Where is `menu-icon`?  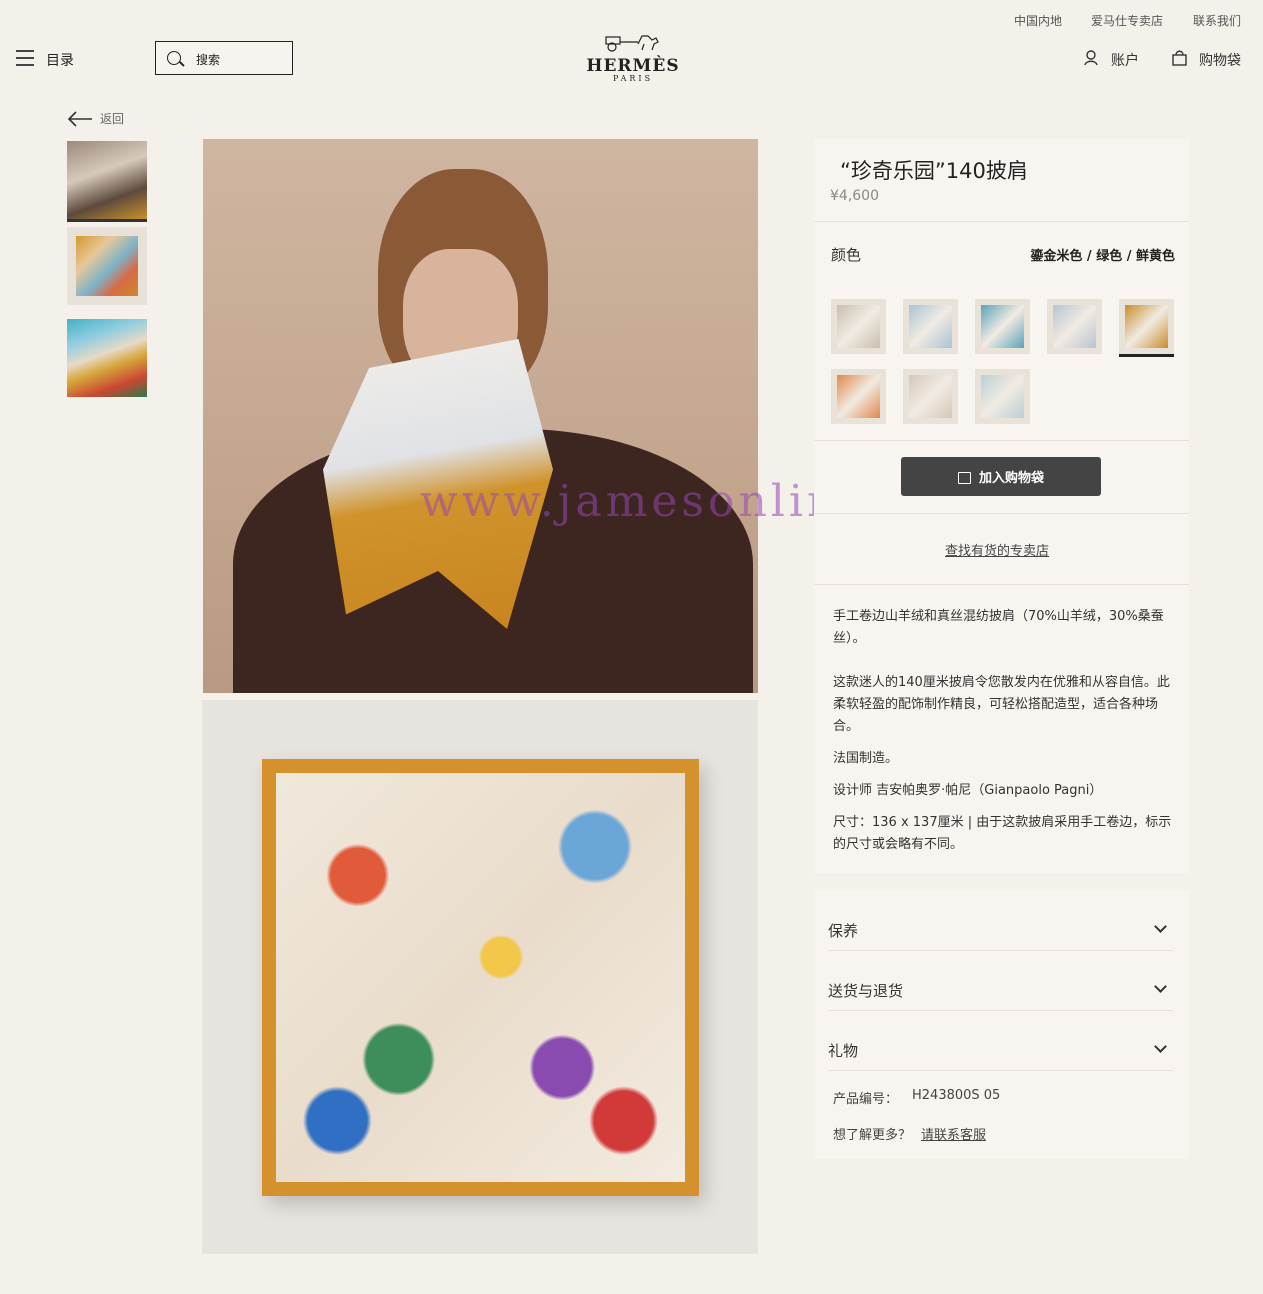
menu-icon is located at coordinates (25, 58).